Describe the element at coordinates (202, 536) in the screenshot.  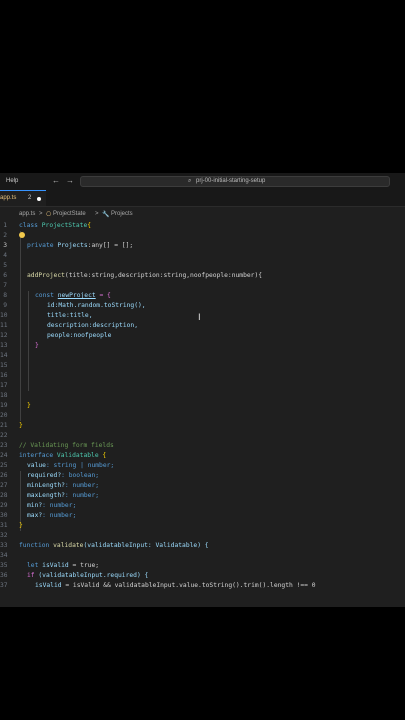
I see `code-line: 32` at that location.